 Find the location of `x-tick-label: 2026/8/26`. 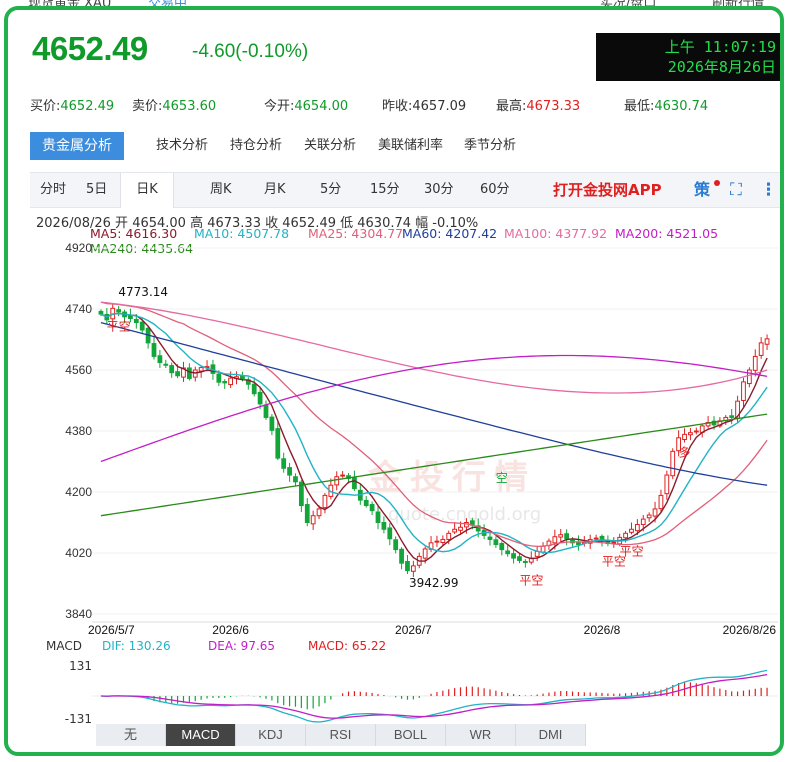

x-tick-label: 2026/8/26 is located at coordinates (750, 630).